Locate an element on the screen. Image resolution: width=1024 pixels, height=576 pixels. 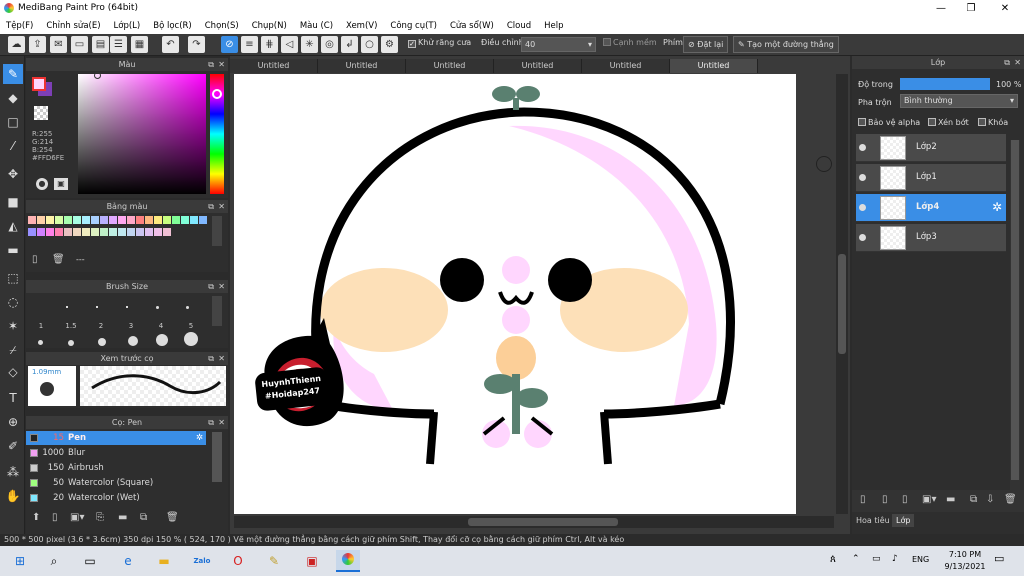
edge-icon: e is located at coordinates (128, 561).